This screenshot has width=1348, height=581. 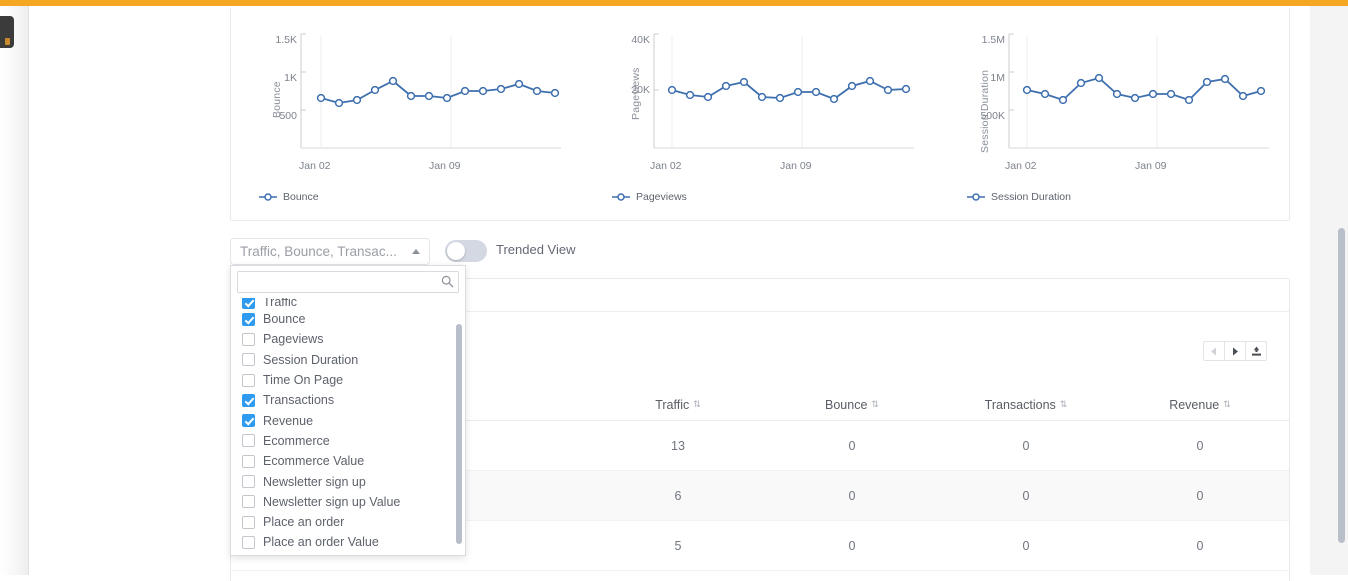 What do you see at coordinates (1021, 166) in the screenshot?
I see `chart-session-xtick-jan02: Jan 02` at bounding box center [1021, 166].